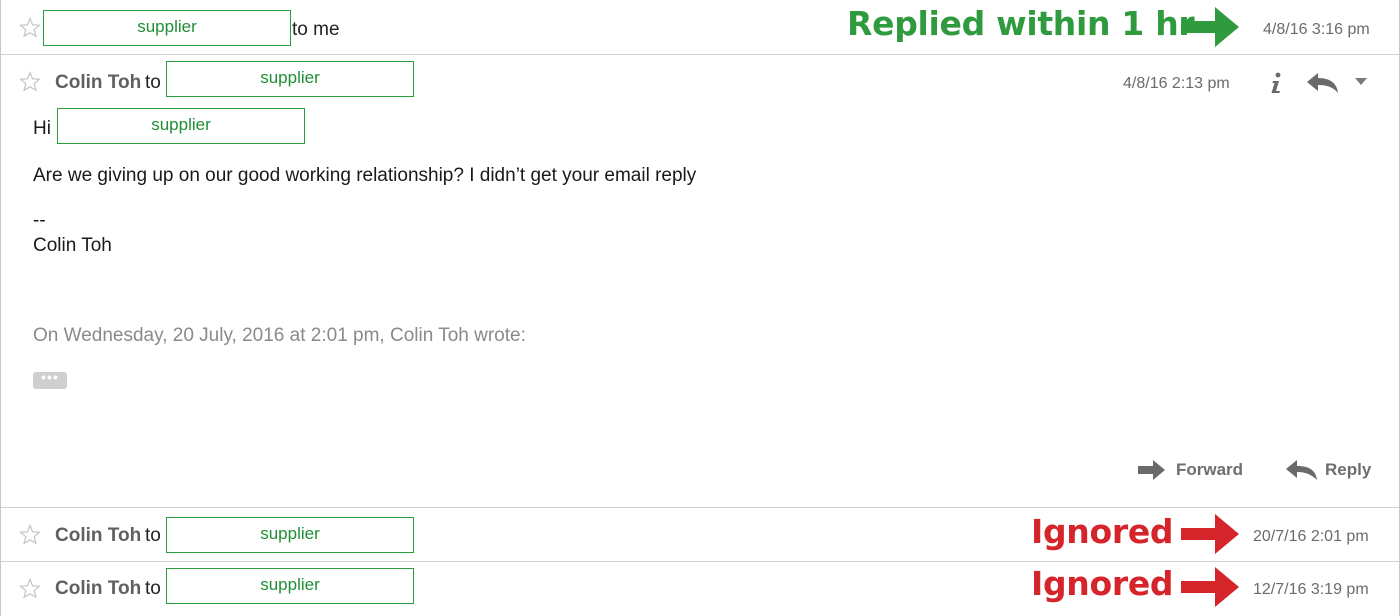  Describe the element at coordinates (1316, 29) in the screenshot. I see `message-date: 4/8/16 3:16 pm` at that location.